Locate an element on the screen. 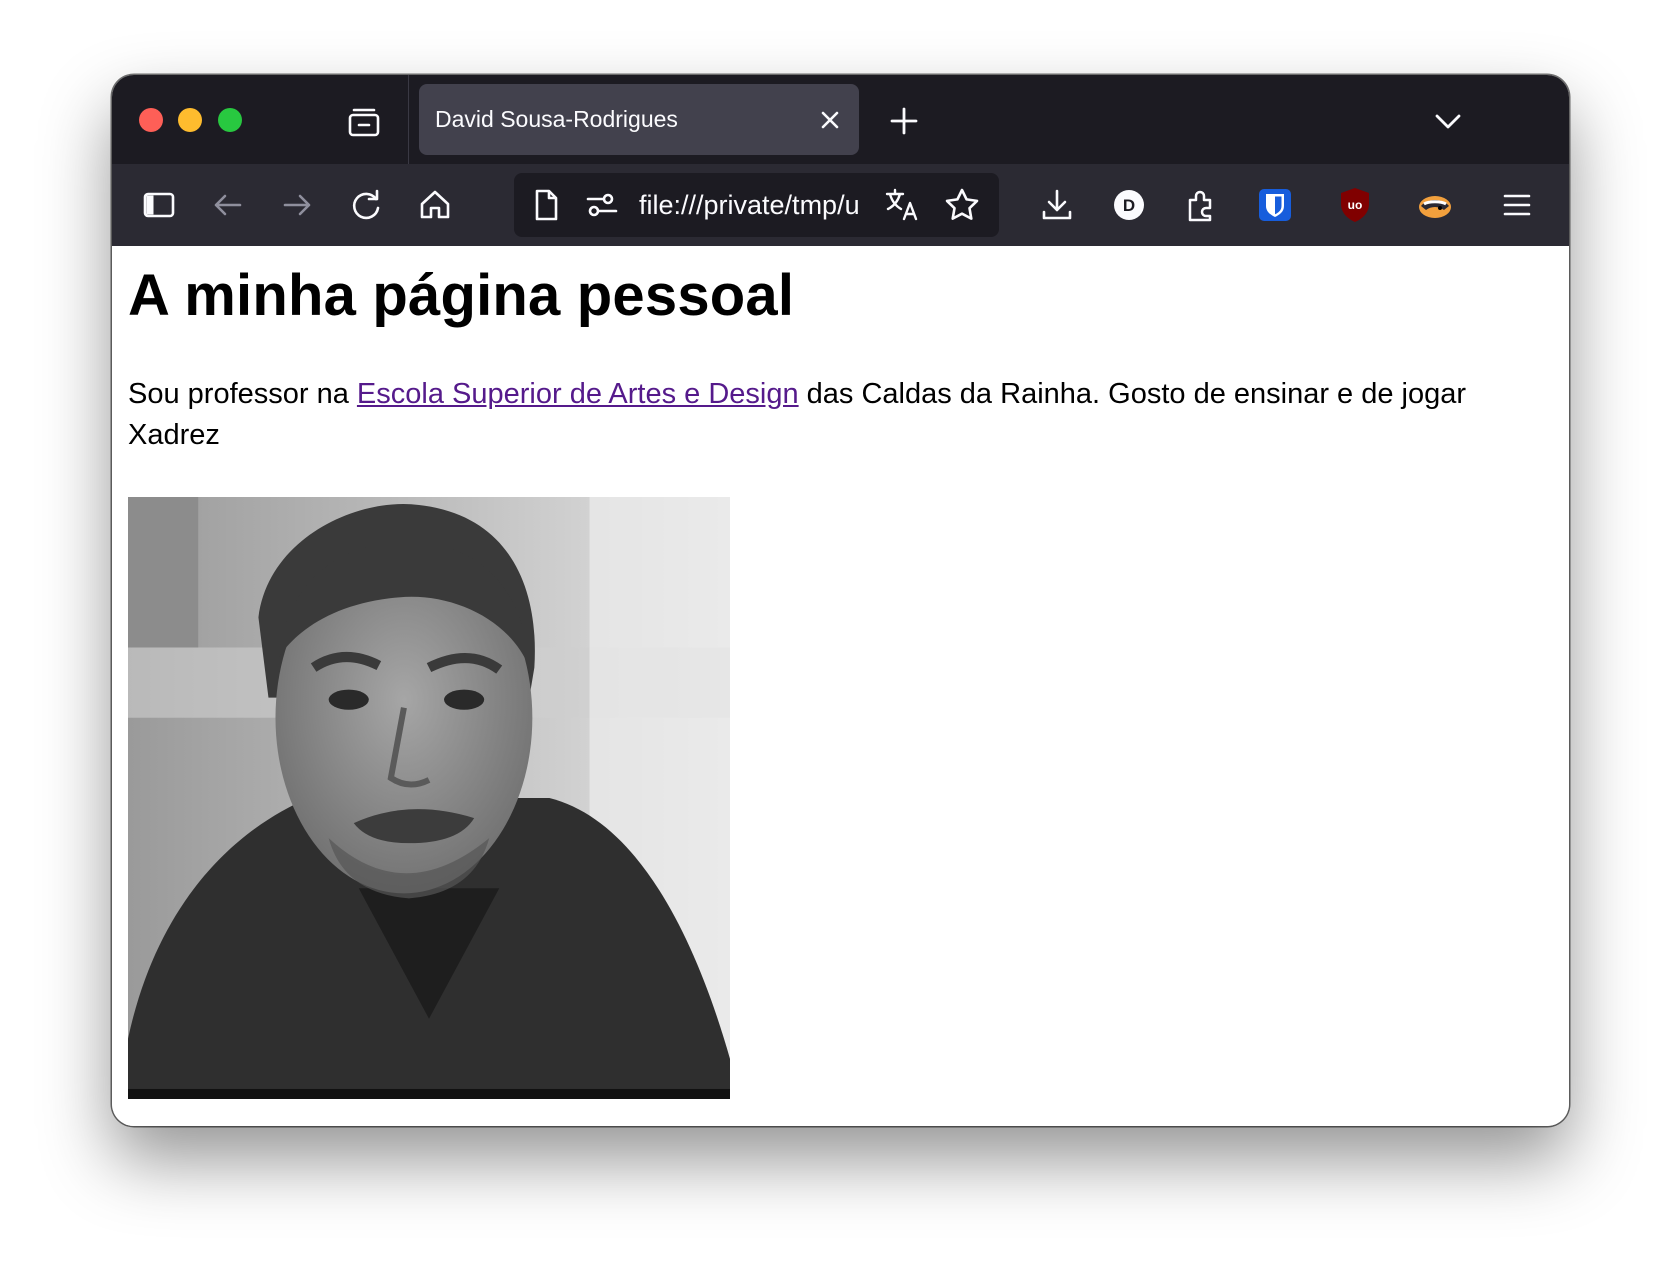 Image resolution: width=1680 pixels, height=1274 pixels. download-icon is located at coordinates (1057, 205).